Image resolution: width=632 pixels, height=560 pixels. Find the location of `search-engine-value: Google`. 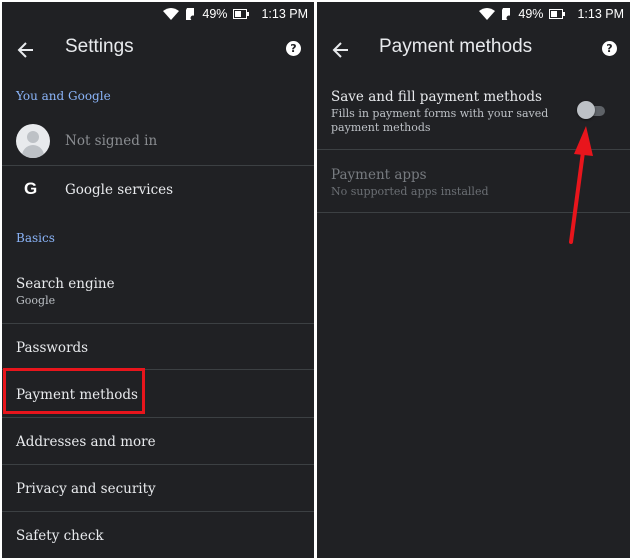

search-engine-value: Google is located at coordinates (36, 300).